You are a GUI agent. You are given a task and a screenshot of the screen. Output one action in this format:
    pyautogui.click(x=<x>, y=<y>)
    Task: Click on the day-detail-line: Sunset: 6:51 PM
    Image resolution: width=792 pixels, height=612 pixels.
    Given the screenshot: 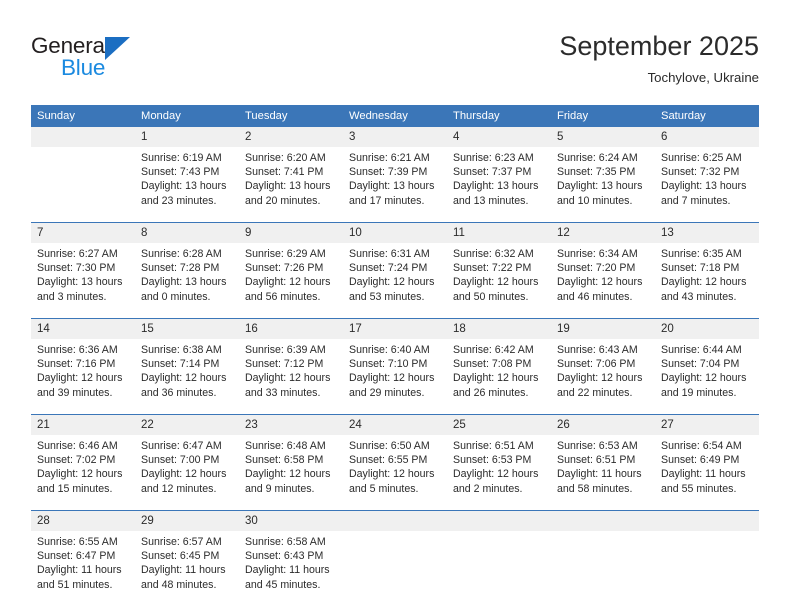 What is the action you would take?
    pyautogui.click(x=596, y=460)
    